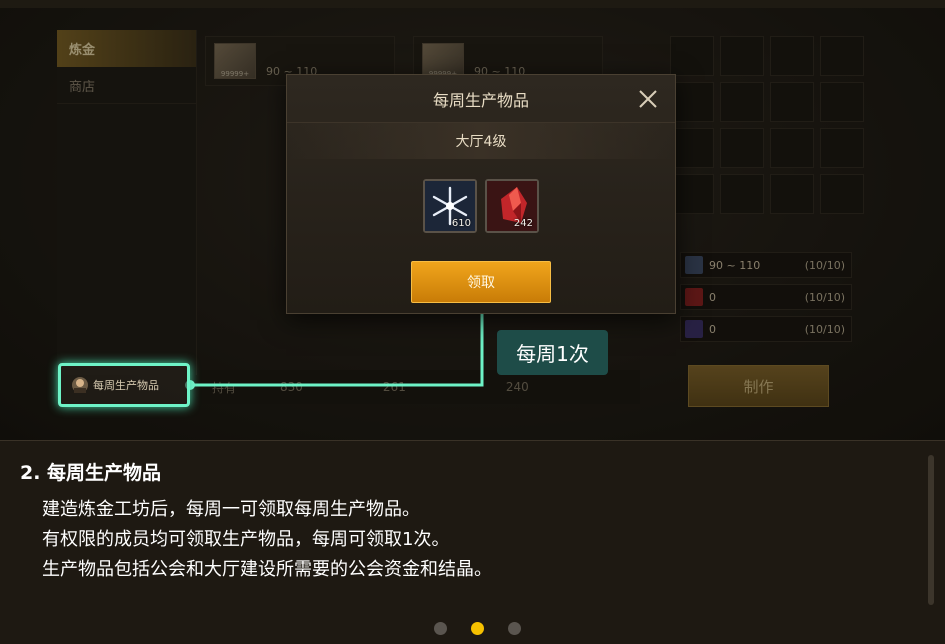 This screenshot has width=945, height=644. Describe the element at coordinates (231, 509) in the screenshot. I see `description-line: 建造炼金工坊后，每周一可领取每周生产物品。` at that location.